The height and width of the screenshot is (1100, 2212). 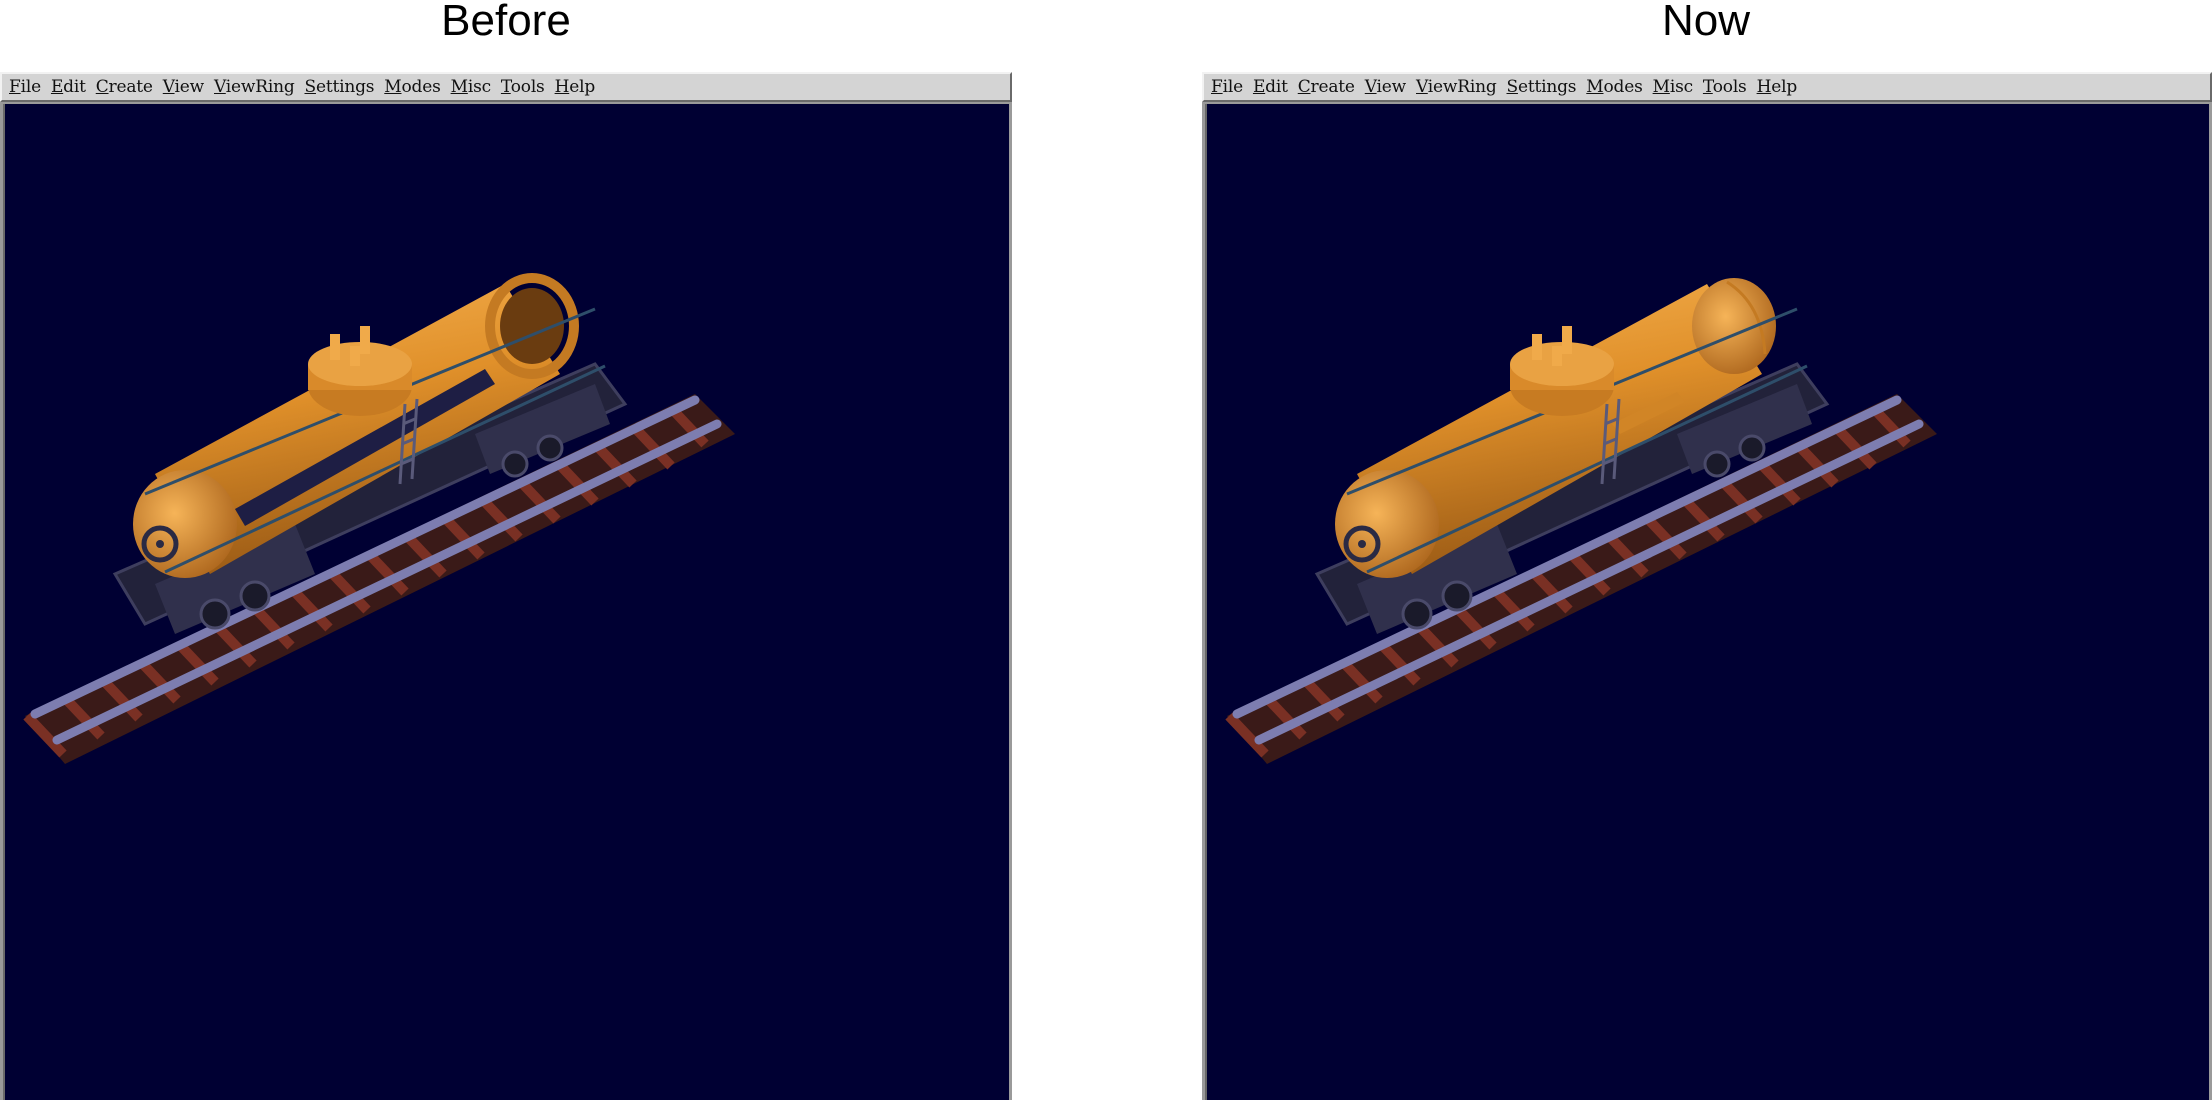 I want to click on before-panel-title: Before, so click(x=506, y=22).